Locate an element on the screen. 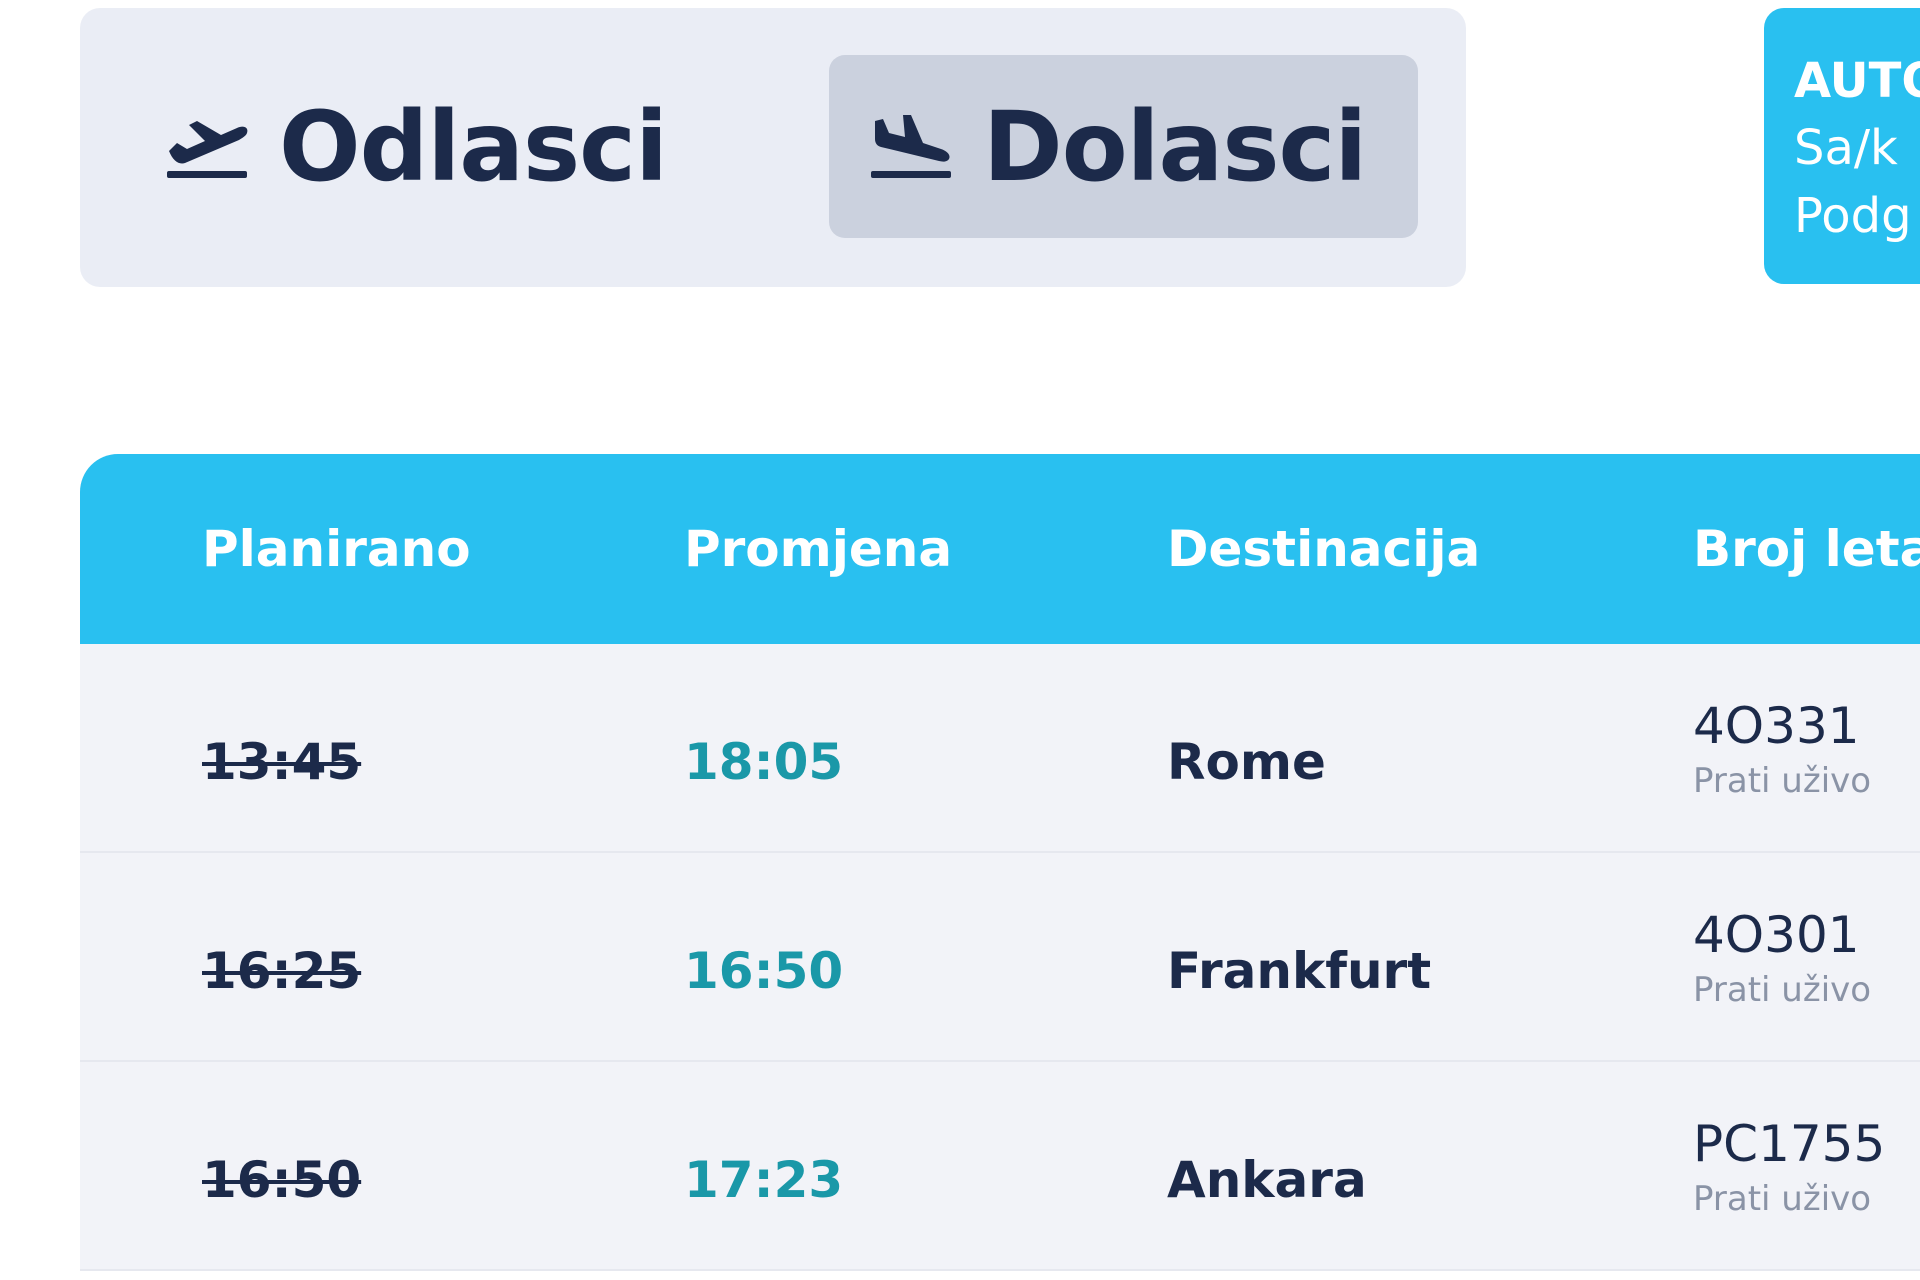 Image resolution: width=1920 pixels, height=1280 pixels. tab-departures-label: Odlasci is located at coordinates (473, 146).